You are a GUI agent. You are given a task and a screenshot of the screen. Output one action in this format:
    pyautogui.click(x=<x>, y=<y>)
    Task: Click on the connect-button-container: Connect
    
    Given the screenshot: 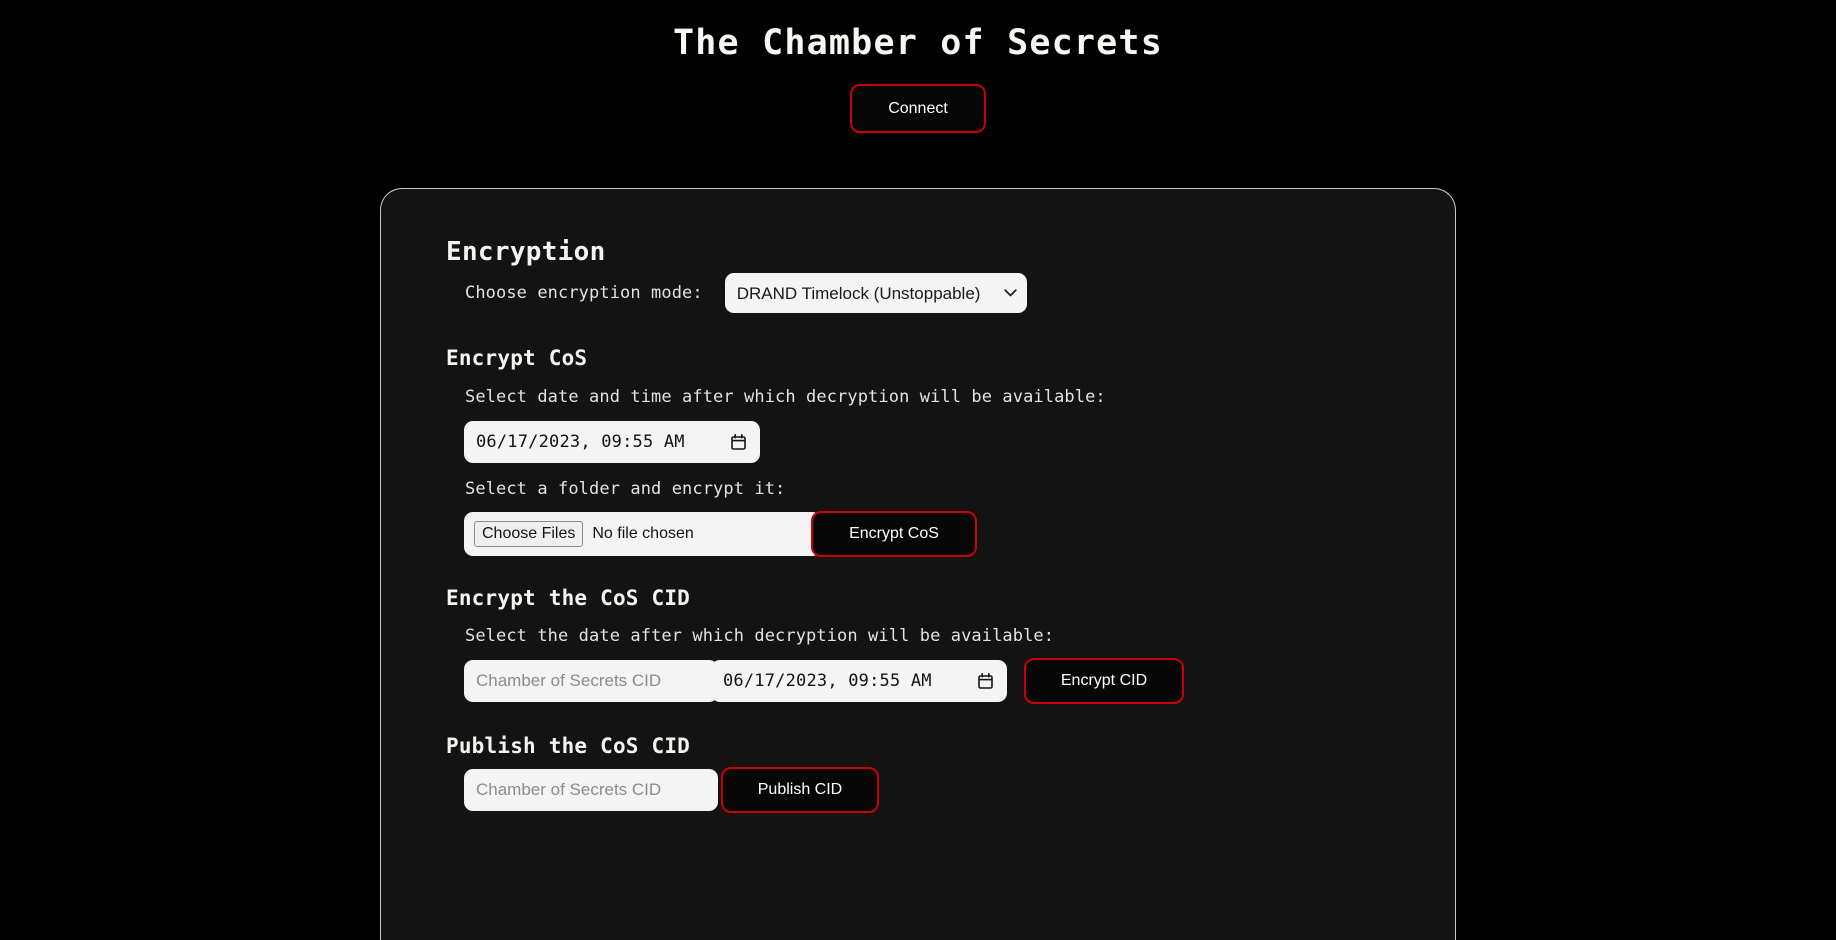 What is the action you would take?
    pyautogui.click(x=918, y=108)
    